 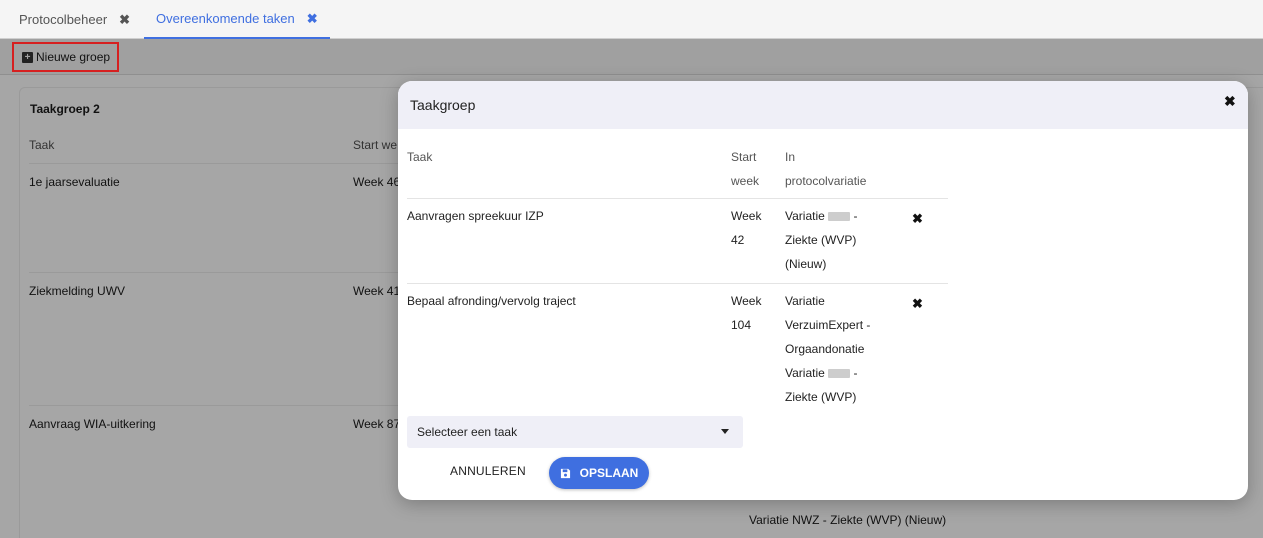 I want to click on tab-protocolbeheer: Protocolbeheer ✖, so click(x=74, y=19).